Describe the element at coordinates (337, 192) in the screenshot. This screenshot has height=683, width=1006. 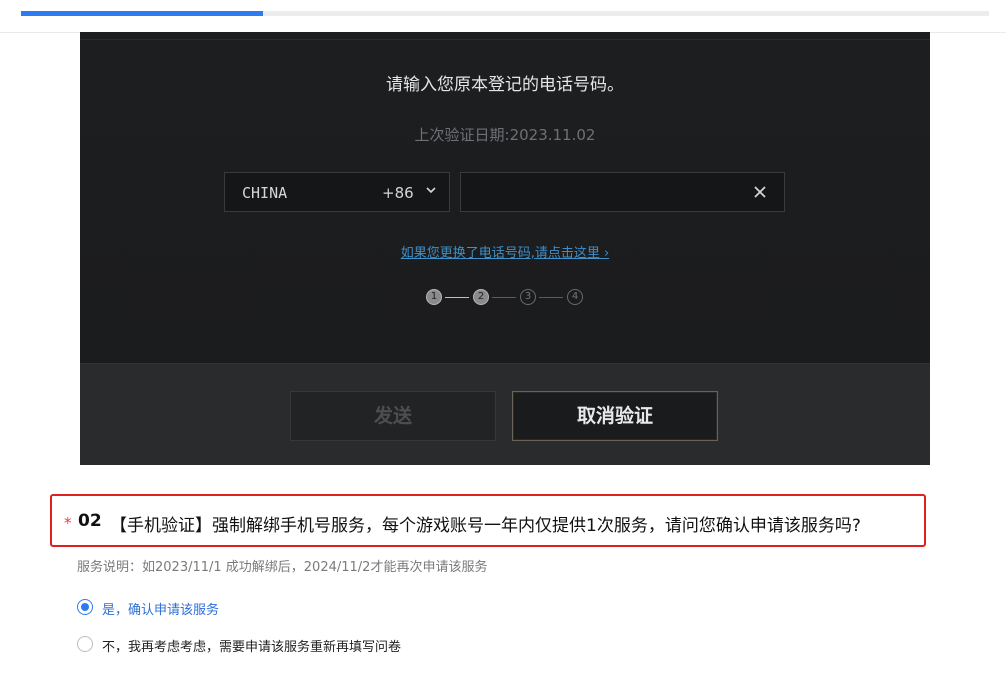
I see `country-select: CHINA +86` at that location.